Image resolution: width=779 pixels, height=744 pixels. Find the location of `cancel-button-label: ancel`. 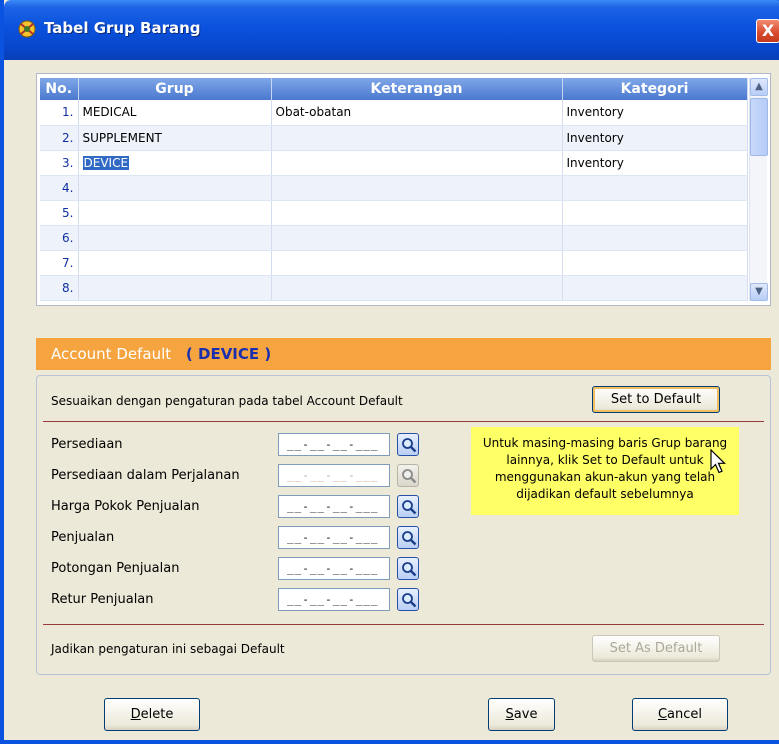

cancel-button-label: ancel is located at coordinates (685, 714).